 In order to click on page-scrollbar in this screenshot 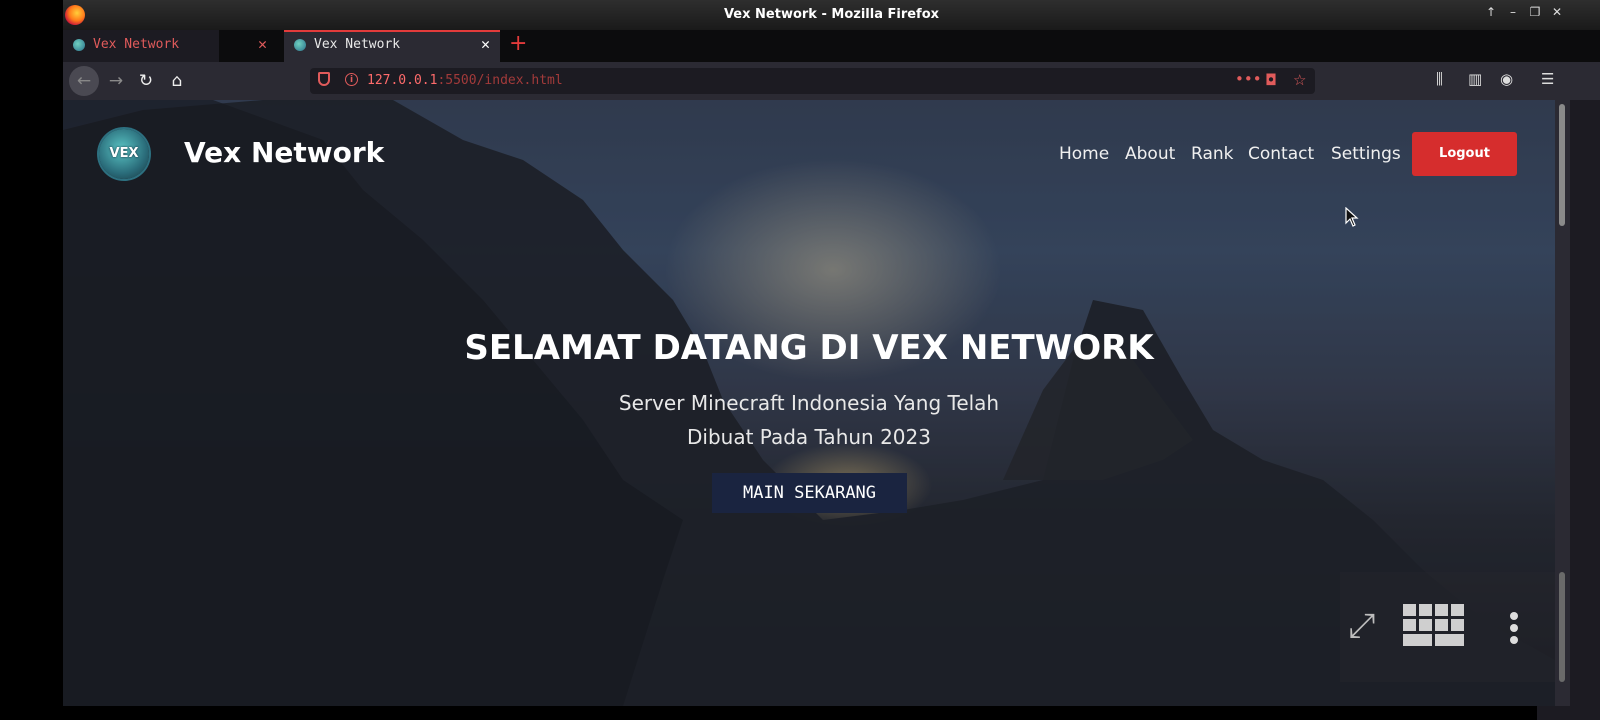, I will do `click(1562, 403)`.